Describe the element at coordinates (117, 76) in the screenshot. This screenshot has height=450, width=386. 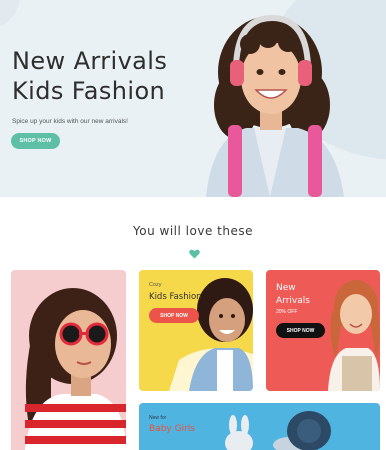
I see `hero-title: New Arrivals Kids Fashion` at that location.